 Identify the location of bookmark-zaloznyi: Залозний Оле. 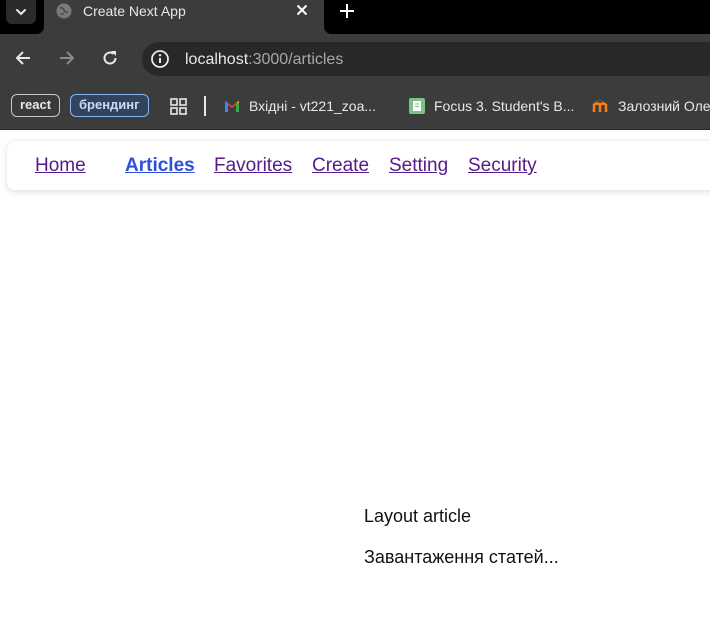
(651, 106).